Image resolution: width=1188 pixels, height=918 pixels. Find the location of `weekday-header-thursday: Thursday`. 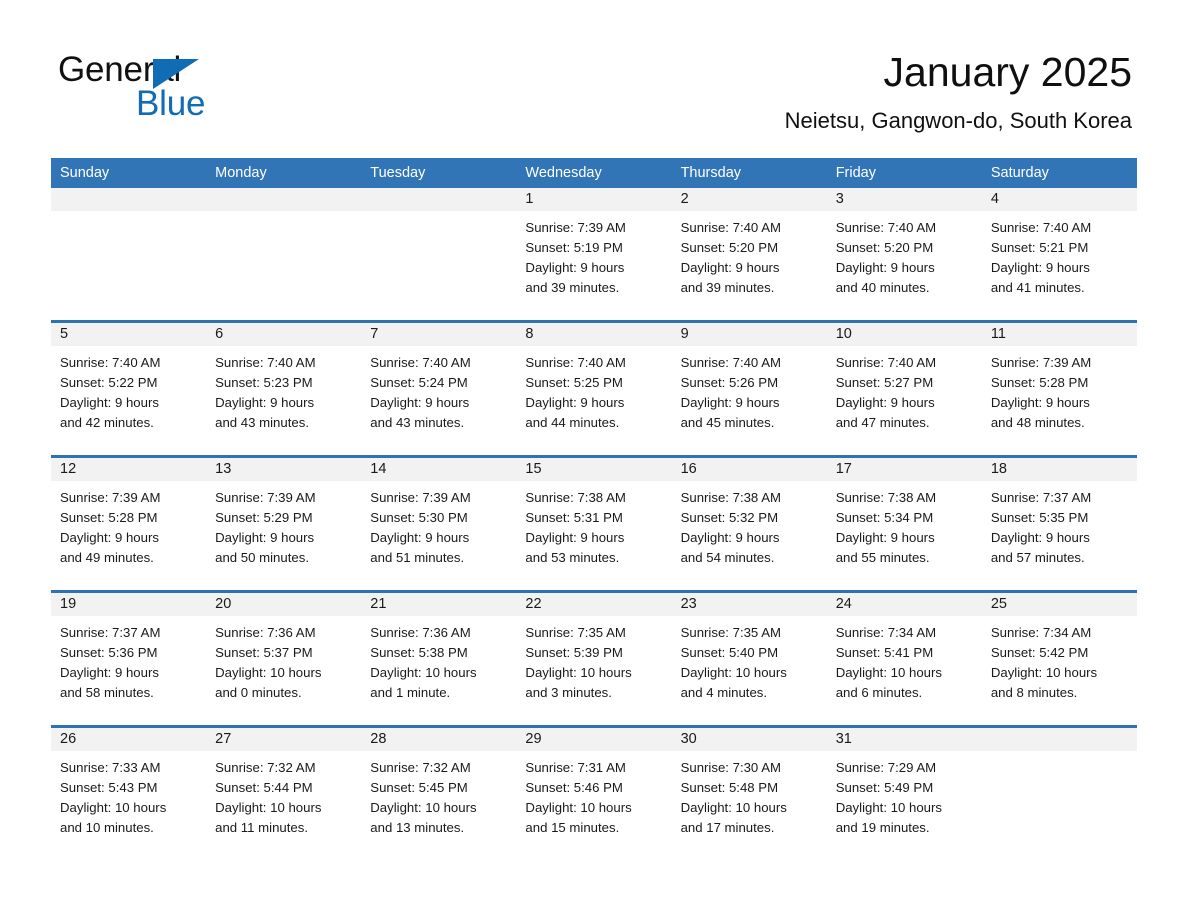

weekday-header-thursday: Thursday is located at coordinates (711, 173).